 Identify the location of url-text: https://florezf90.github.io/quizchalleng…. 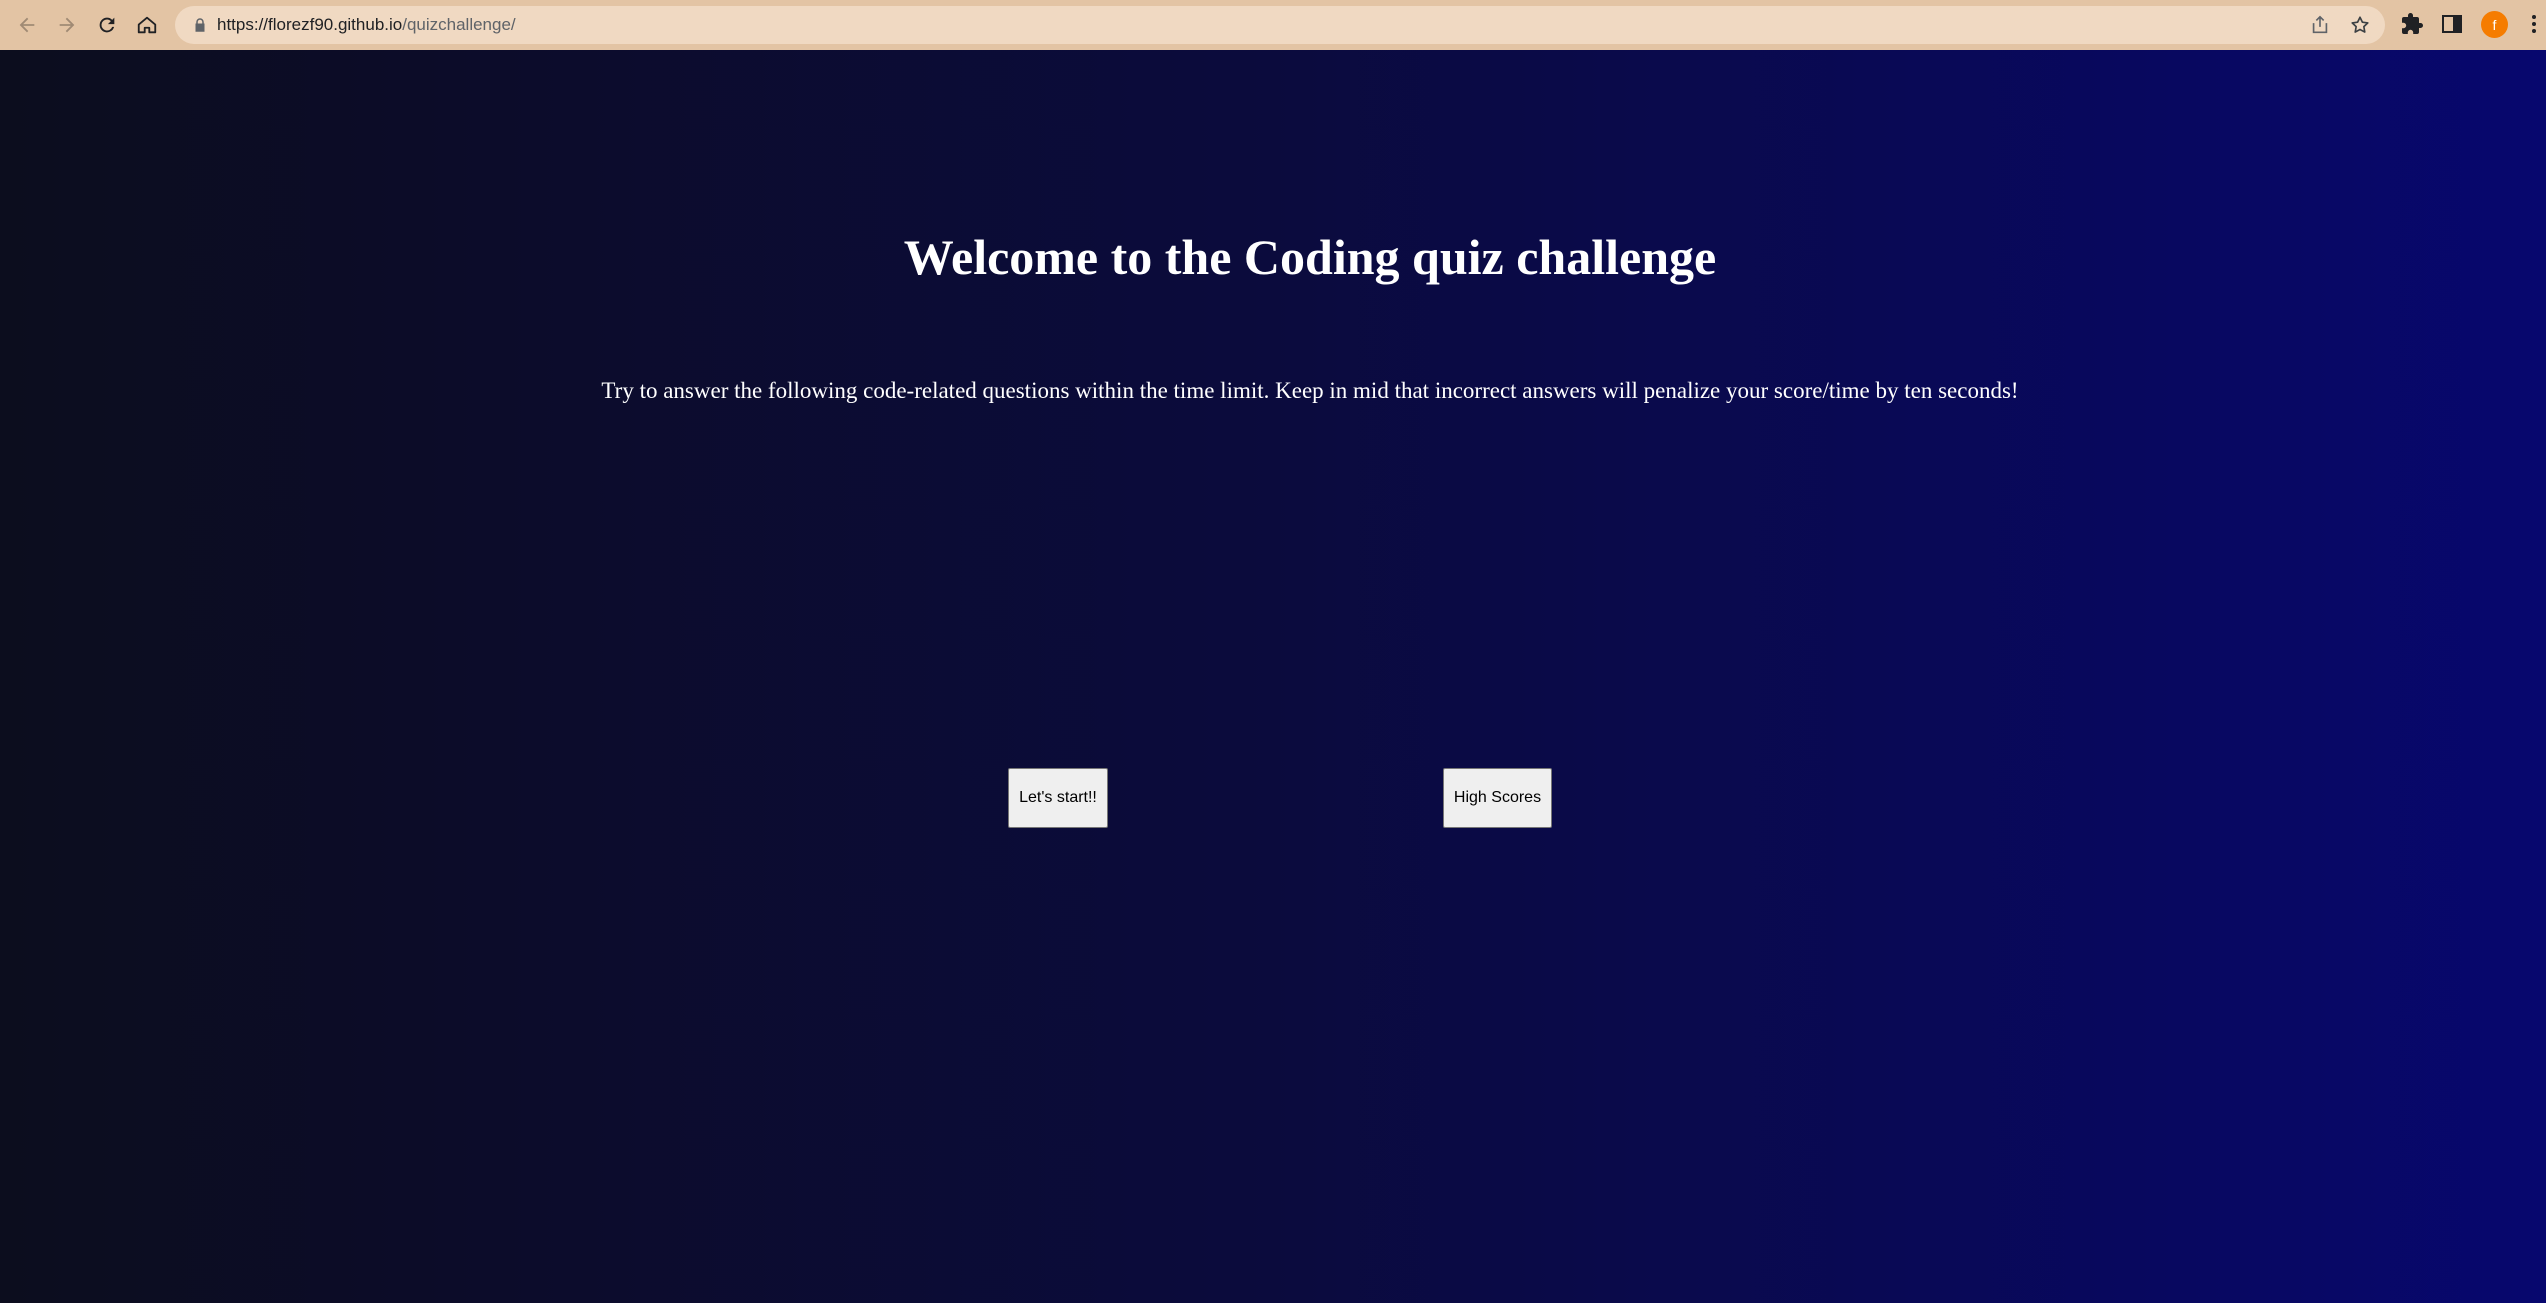
(366, 25).